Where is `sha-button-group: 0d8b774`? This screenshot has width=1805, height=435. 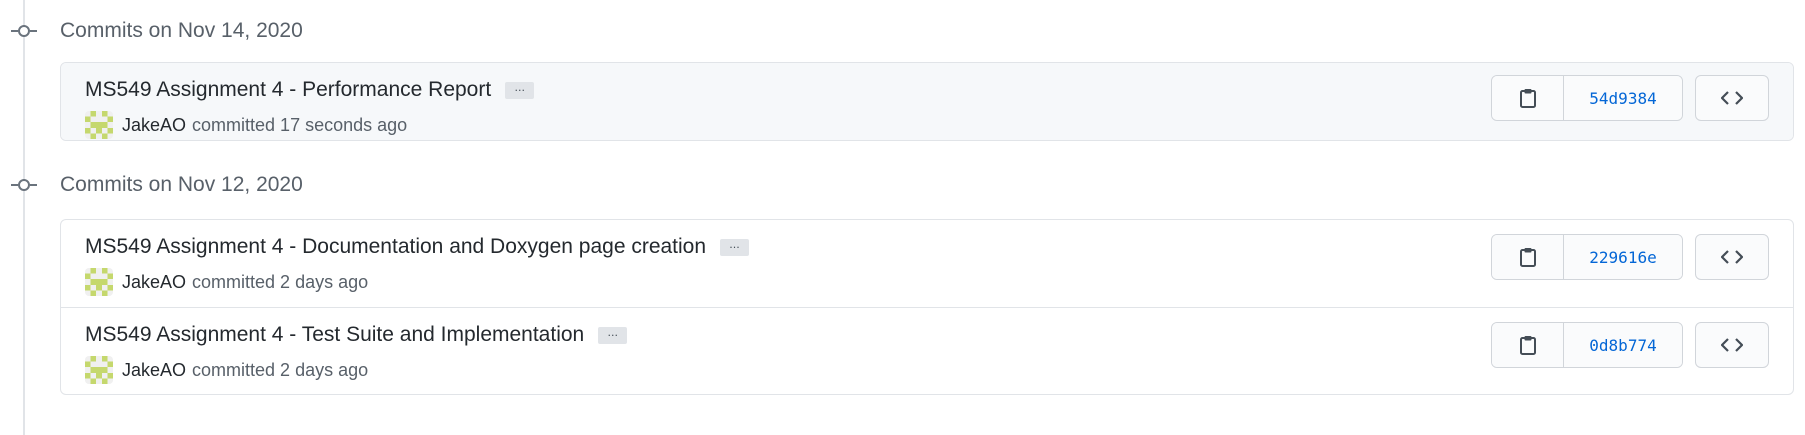 sha-button-group: 0d8b774 is located at coordinates (1587, 345).